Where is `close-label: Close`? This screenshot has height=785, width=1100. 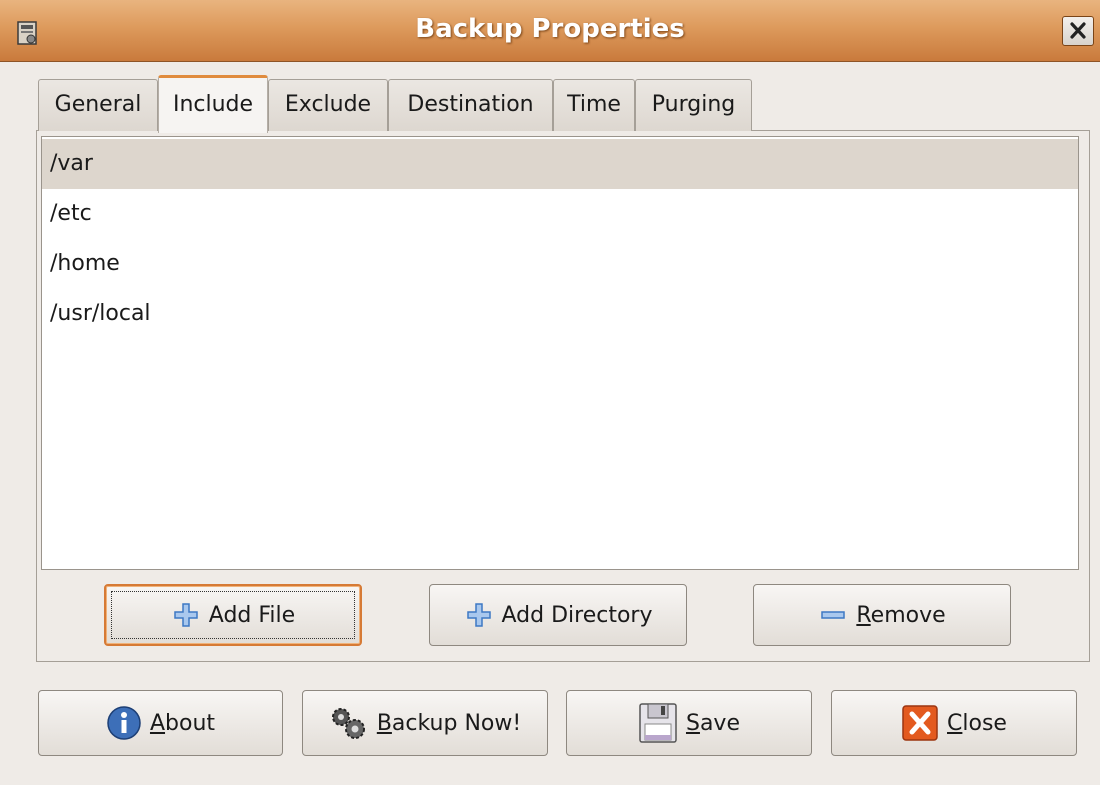 close-label: Close is located at coordinates (977, 723).